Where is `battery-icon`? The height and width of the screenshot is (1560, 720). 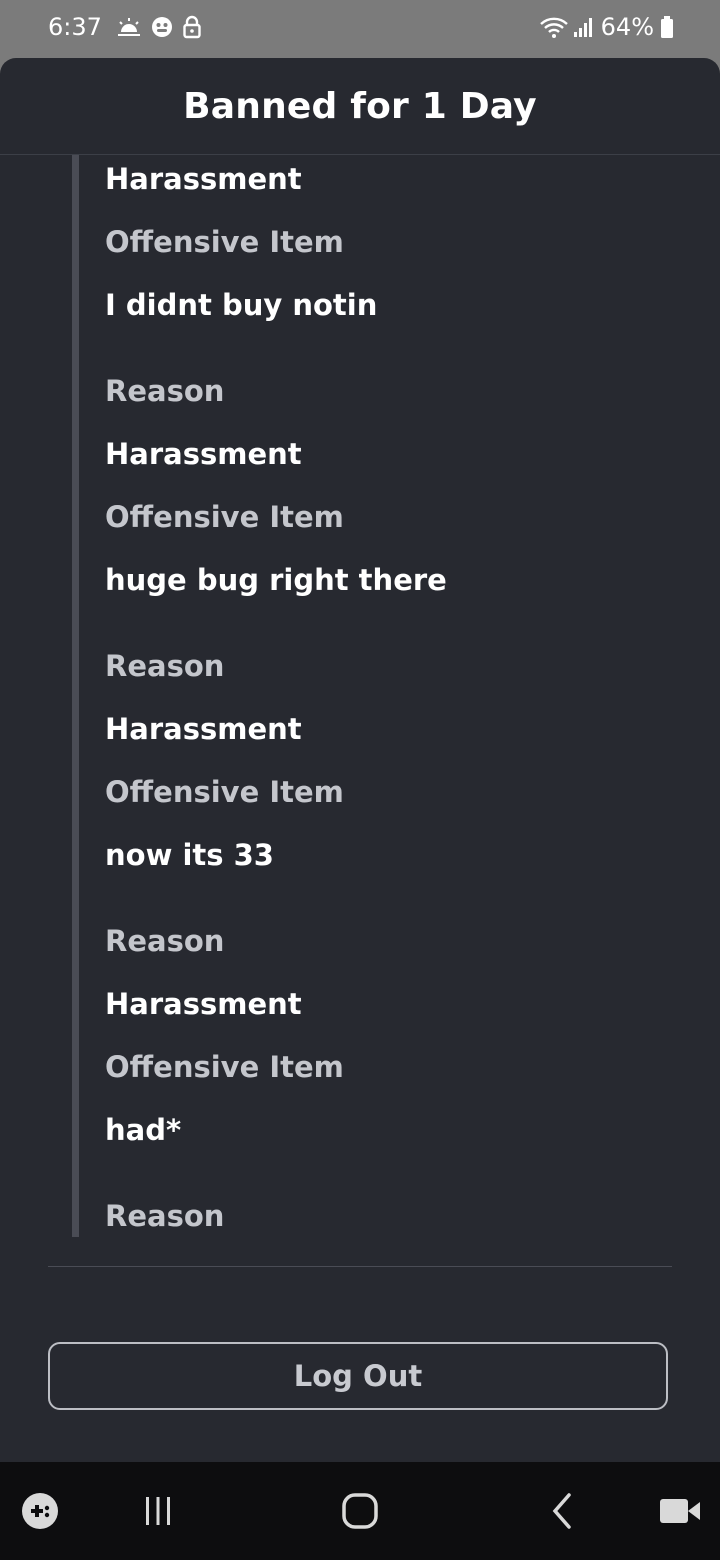 battery-icon is located at coordinates (667, 27).